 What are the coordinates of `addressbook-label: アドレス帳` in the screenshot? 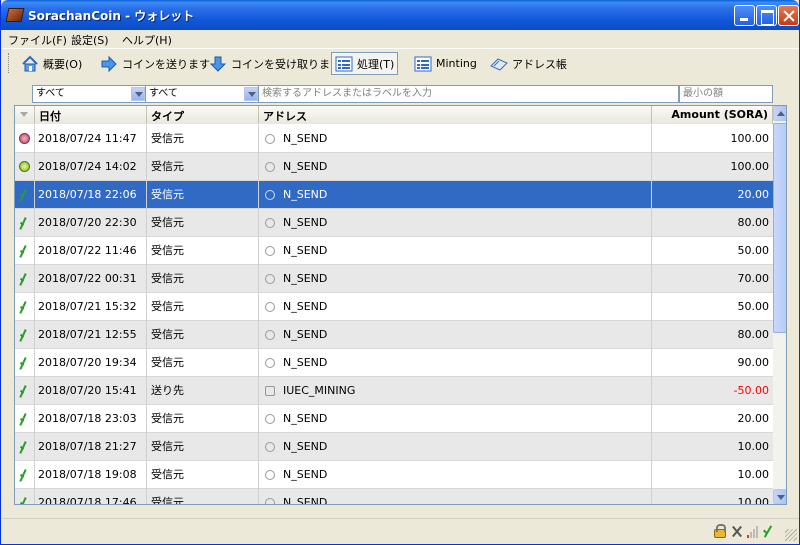 It's located at (539, 64).